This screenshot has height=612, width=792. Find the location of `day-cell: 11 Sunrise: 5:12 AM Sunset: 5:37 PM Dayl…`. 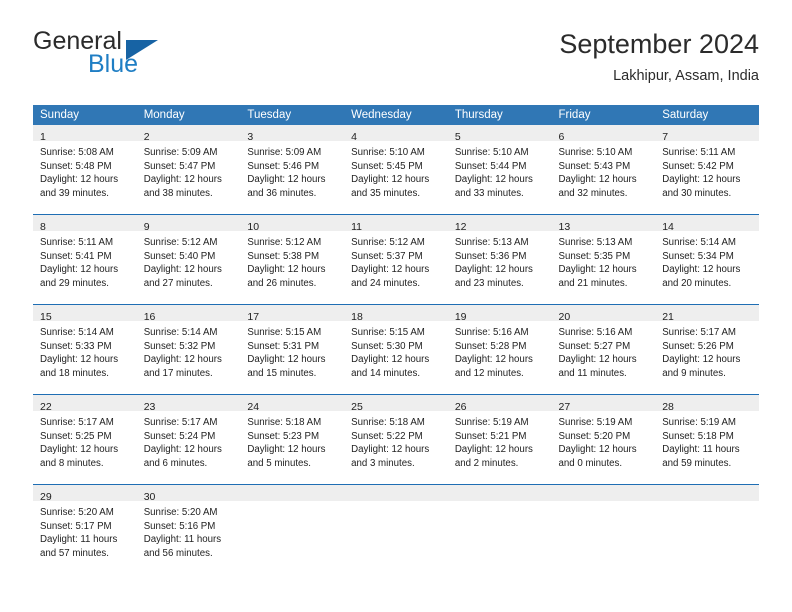

day-cell: 11 Sunrise: 5:12 AM Sunset: 5:37 PM Dayl… is located at coordinates (396, 259).